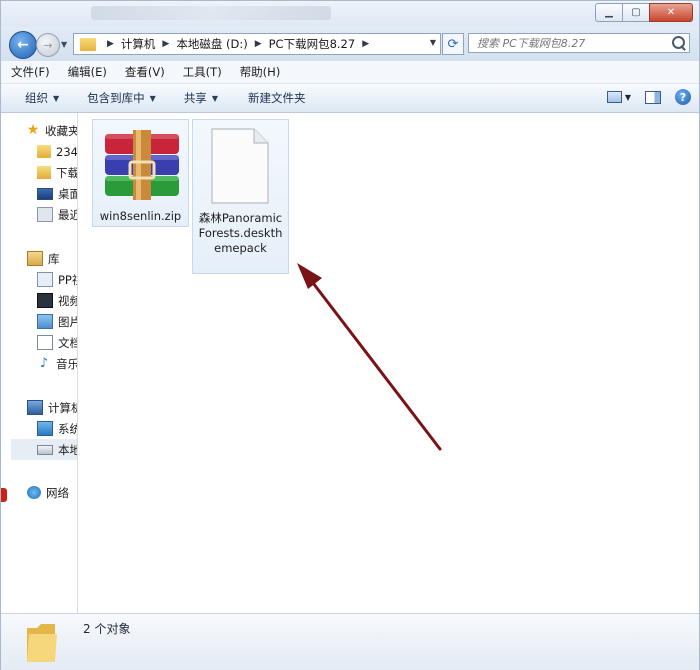 The width and height of the screenshot is (700, 670). I want to click on breadcrumb-current-folder: PC下载网包8.27, so click(312, 44).